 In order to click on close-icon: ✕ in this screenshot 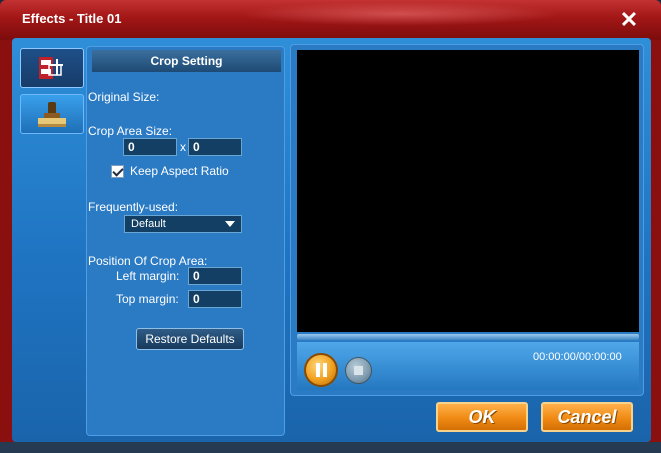, I will do `click(629, 19)`.